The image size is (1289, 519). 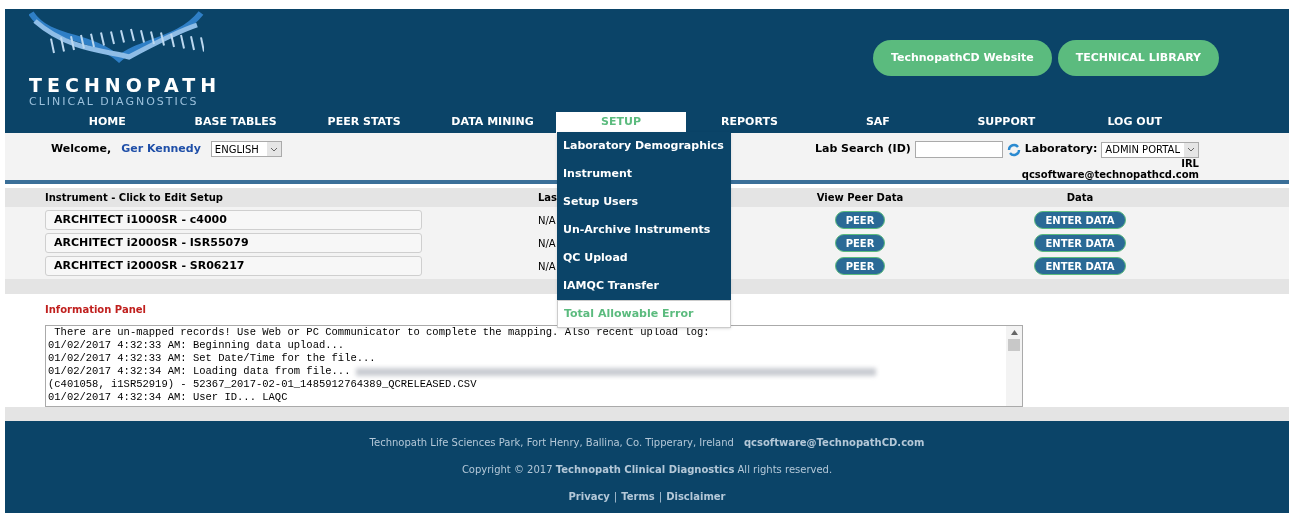 I want to click on logo-tagline: CLINICAL DIAGNOSTICS, so click(x=114, y=102).